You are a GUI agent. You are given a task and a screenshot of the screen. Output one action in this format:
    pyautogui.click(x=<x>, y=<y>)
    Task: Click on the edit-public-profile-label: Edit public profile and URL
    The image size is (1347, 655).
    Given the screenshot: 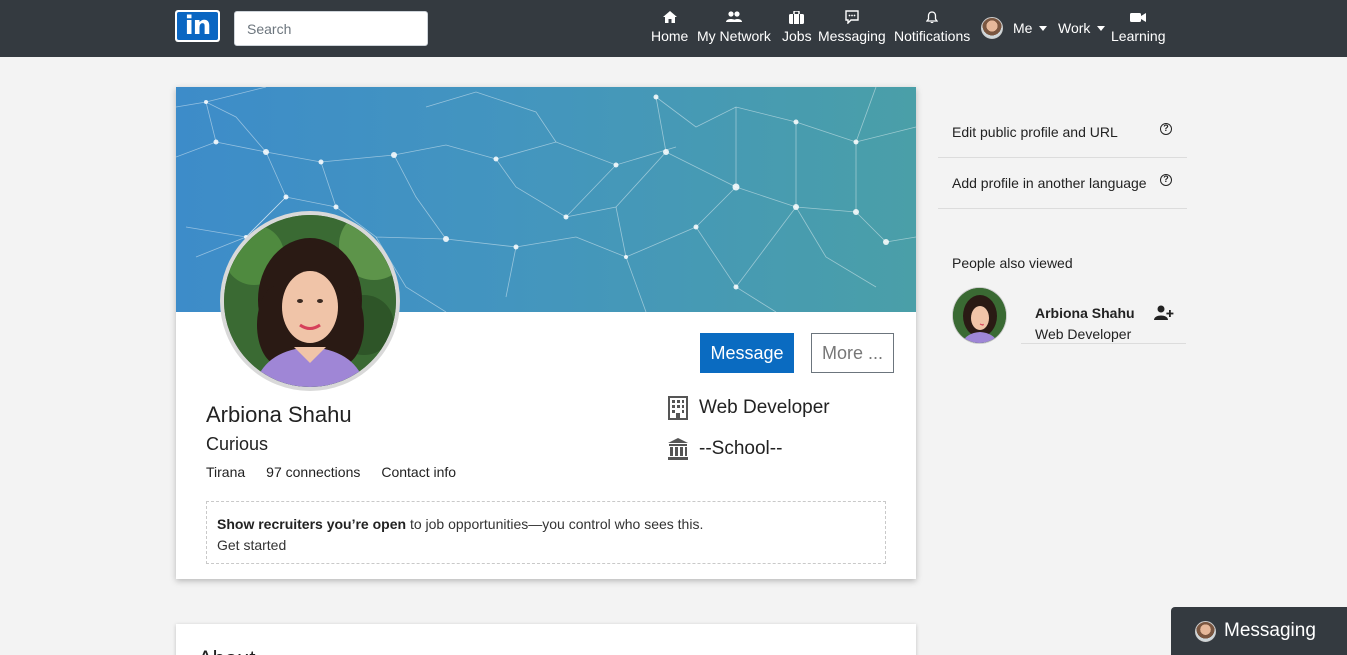 What is the action you would take?
    pyautogui.click(x=1035, y=132)
    